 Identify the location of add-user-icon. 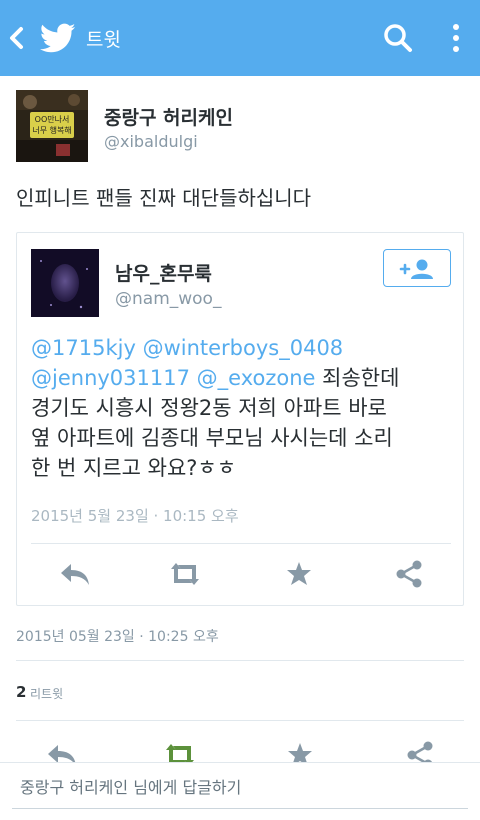
(416, 269).